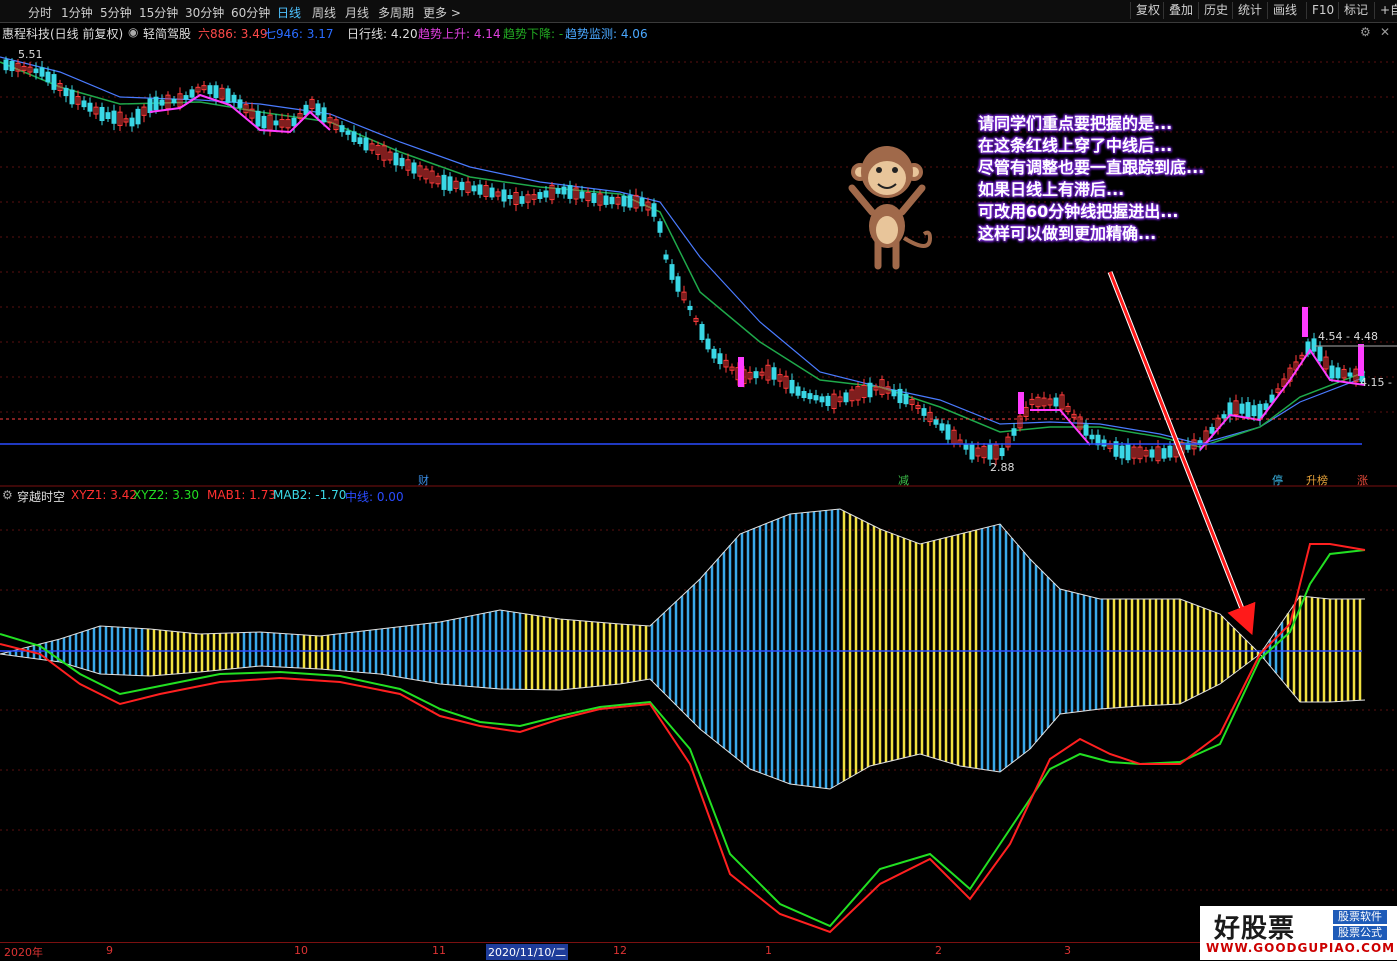 This screenshot has height=961, width=1397. What do you see at coordinates (938, 950) in the screenshot?
I see `x-label: 2` at bounding box center [938, 950].